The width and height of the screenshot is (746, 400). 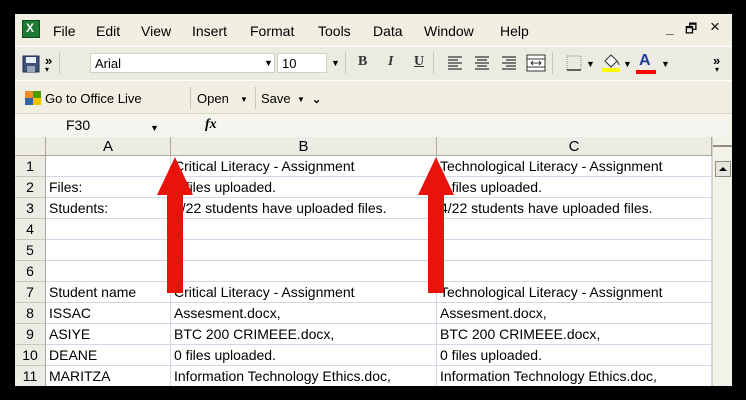 What do you see at coordinates (304, 187) in the screenshot?
I see `cell-b-row: 3 files uploaded.` at bounding box center [304, 187].